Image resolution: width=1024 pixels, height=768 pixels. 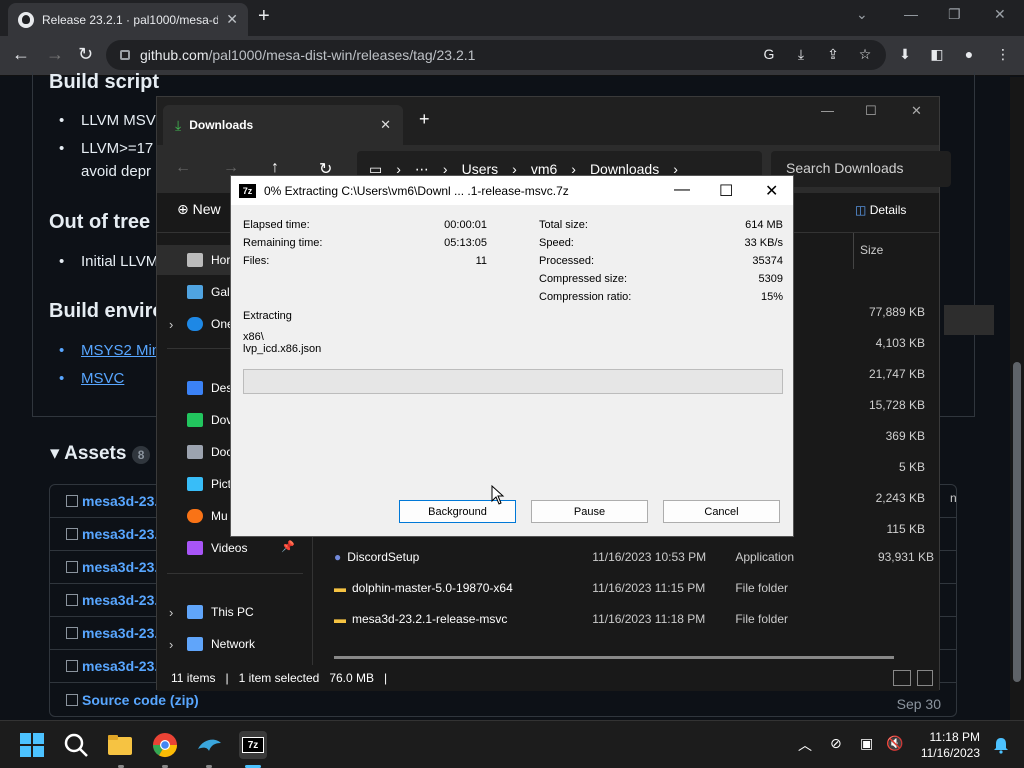 I want to click on explorer-search-input: Search Downloads, so click(x=861, y=169).